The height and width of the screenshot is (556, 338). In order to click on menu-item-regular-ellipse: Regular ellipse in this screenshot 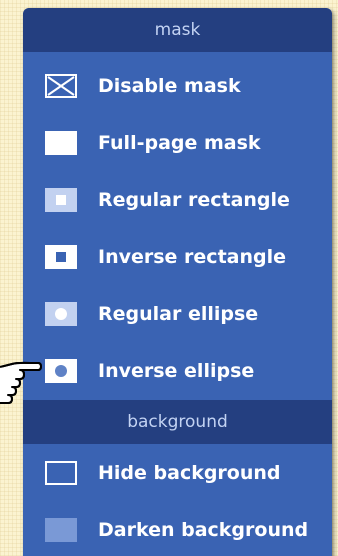, I will do `click(177, 314)`.